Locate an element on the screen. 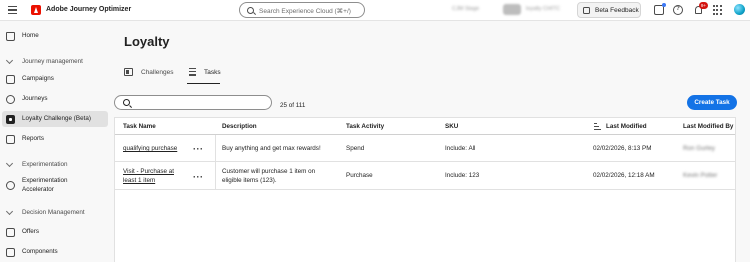 The image size is (750, 262). task-last-modified: 02/02/2026, 12:18 AM is located at coordinates (624, 175).